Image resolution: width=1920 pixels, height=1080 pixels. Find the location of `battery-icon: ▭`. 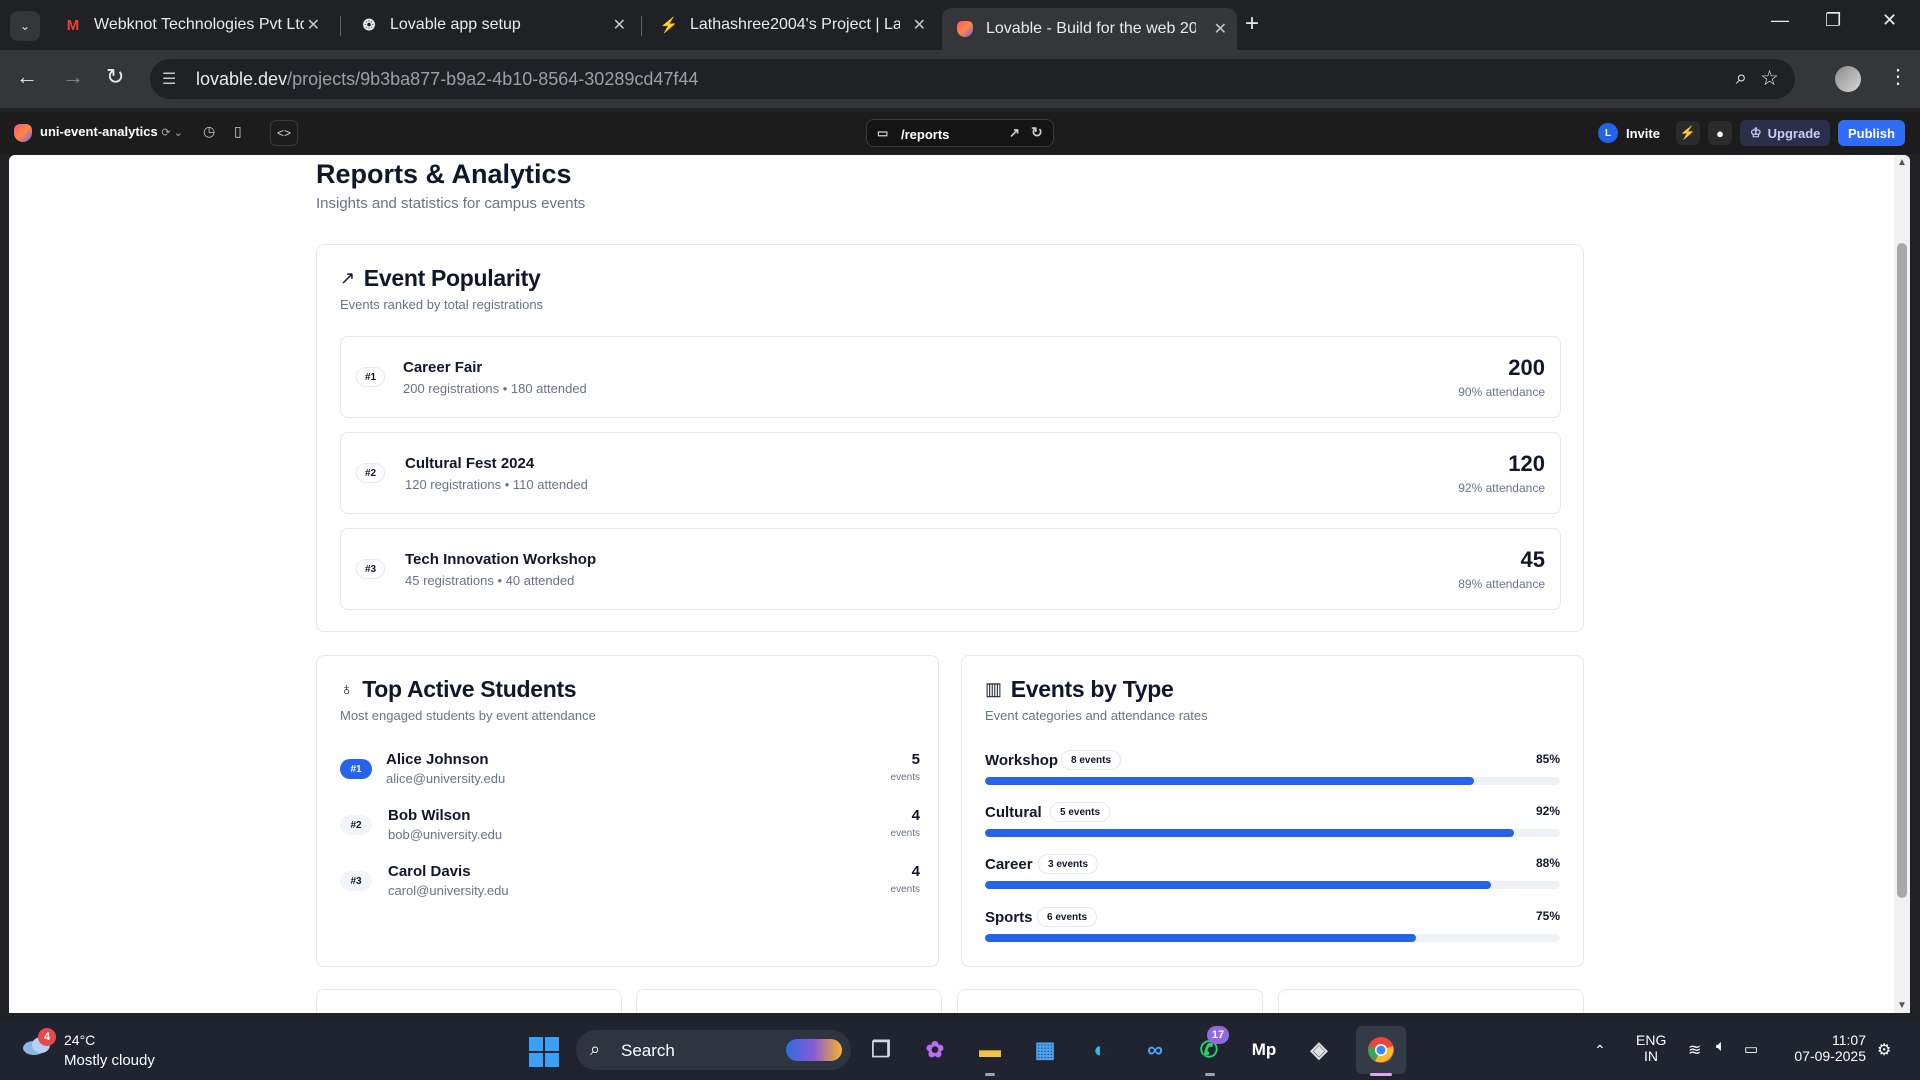

battery-icon: ▭ is located at coordinates (1751, 1049).